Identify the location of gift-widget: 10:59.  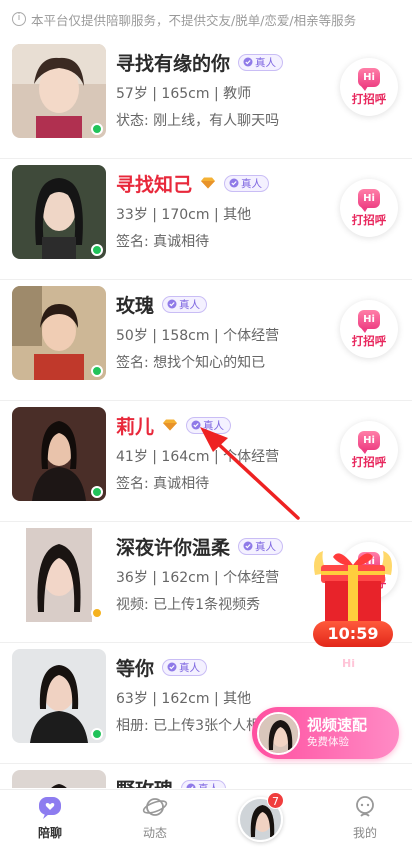
(353, 598).